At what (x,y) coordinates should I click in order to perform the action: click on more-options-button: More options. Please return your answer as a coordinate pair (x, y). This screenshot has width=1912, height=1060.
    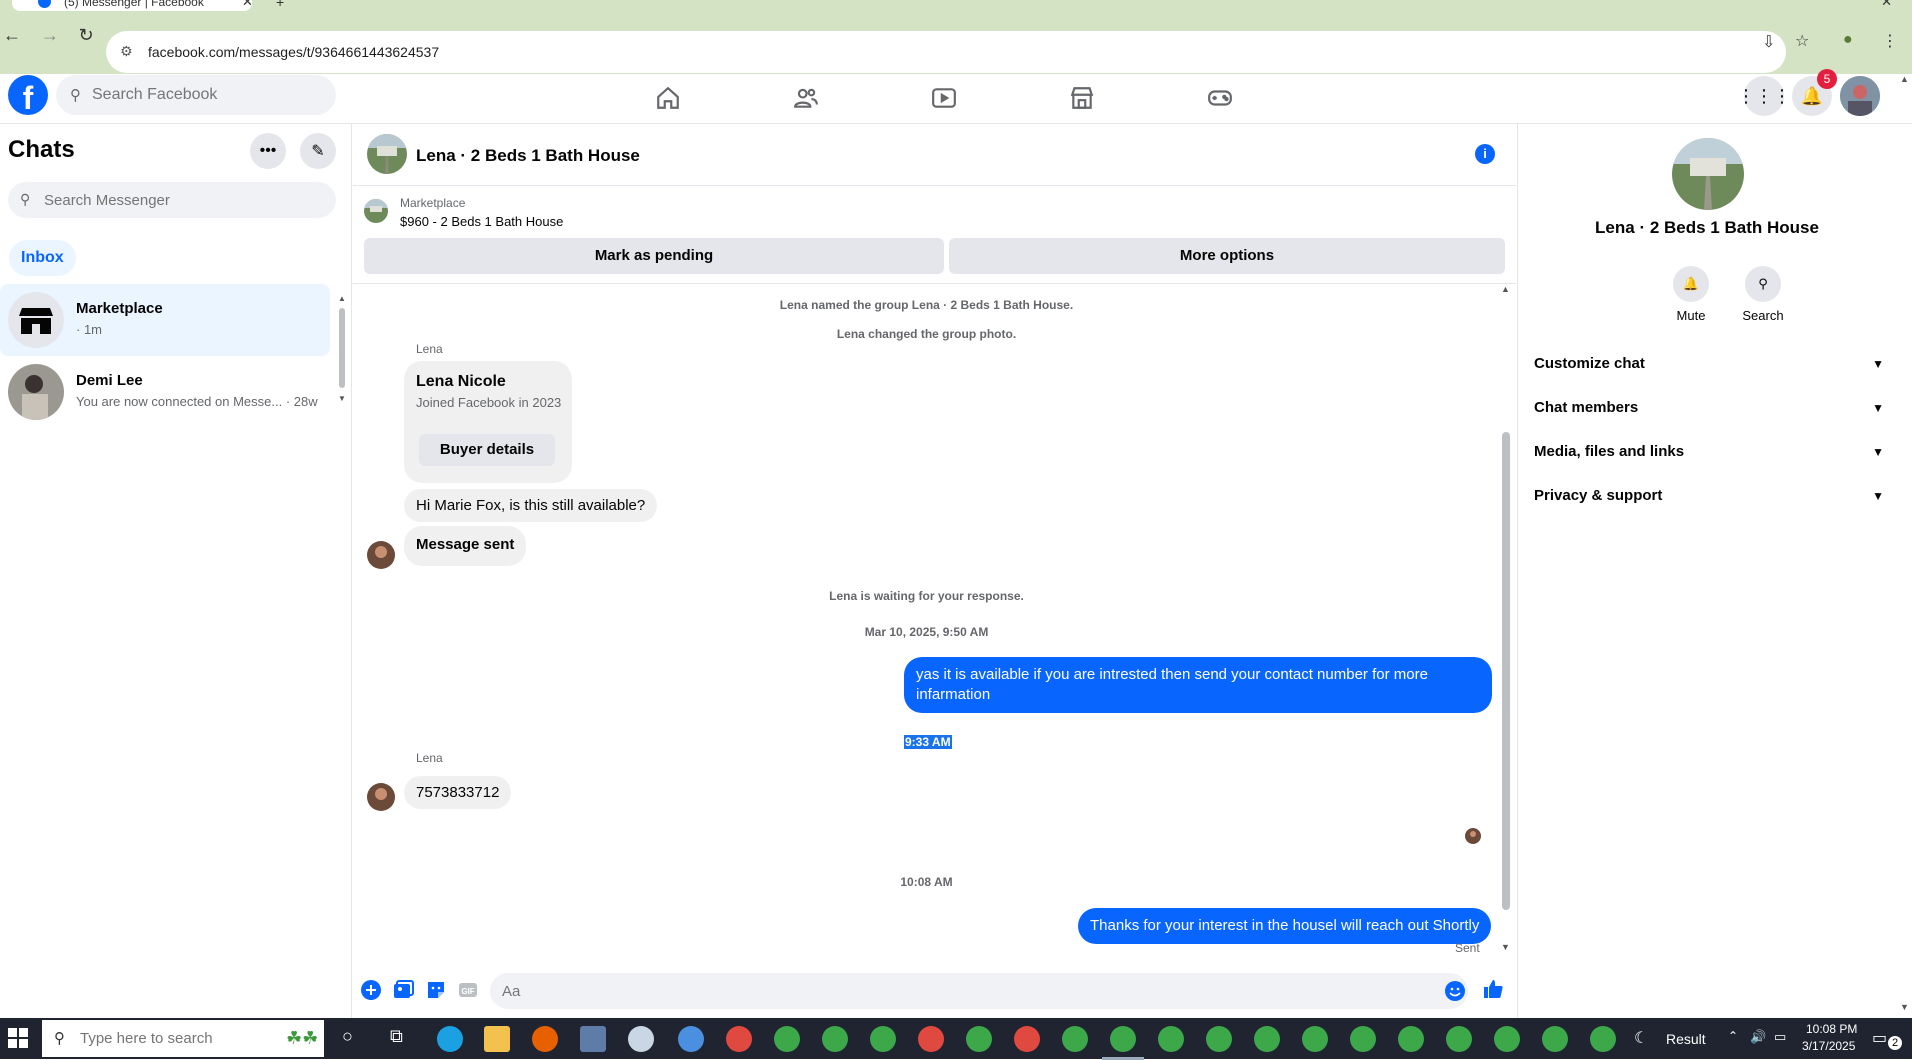
    Looking at the image, I should click on (1227, 256).